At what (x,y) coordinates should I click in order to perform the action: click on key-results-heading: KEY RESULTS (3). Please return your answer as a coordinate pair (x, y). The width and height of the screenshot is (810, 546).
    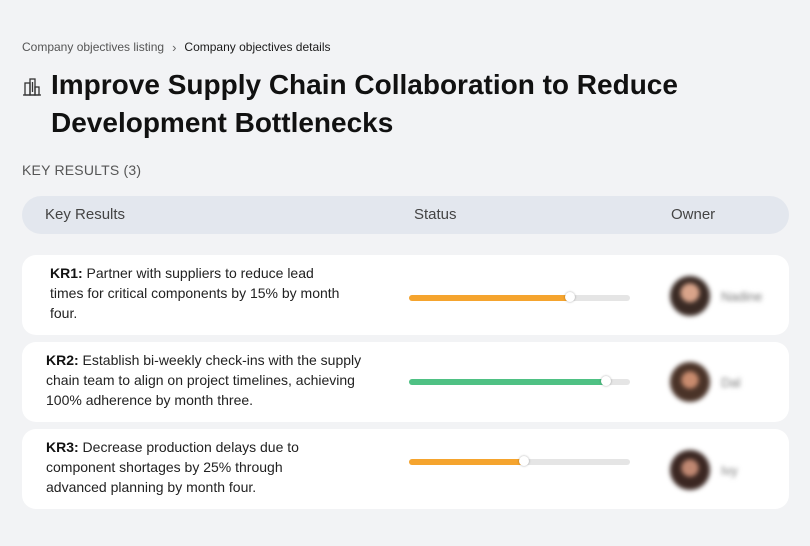
    Looking at the image, I should click on (82, 170).